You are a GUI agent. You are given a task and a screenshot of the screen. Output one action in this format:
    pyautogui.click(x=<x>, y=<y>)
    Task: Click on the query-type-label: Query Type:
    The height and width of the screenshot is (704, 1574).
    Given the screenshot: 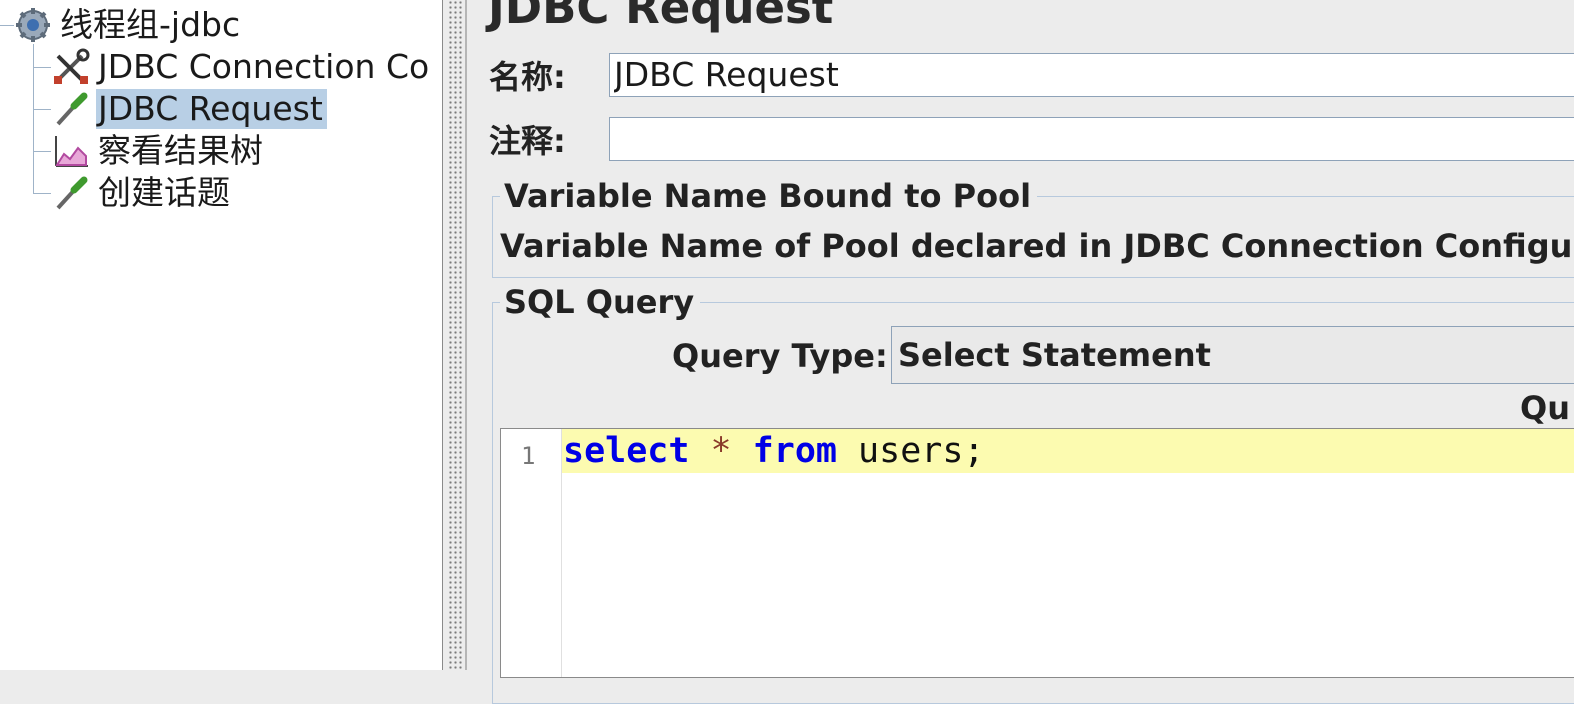 What is the action you would take?
    pyautogui.click(x=780, y=356)
    